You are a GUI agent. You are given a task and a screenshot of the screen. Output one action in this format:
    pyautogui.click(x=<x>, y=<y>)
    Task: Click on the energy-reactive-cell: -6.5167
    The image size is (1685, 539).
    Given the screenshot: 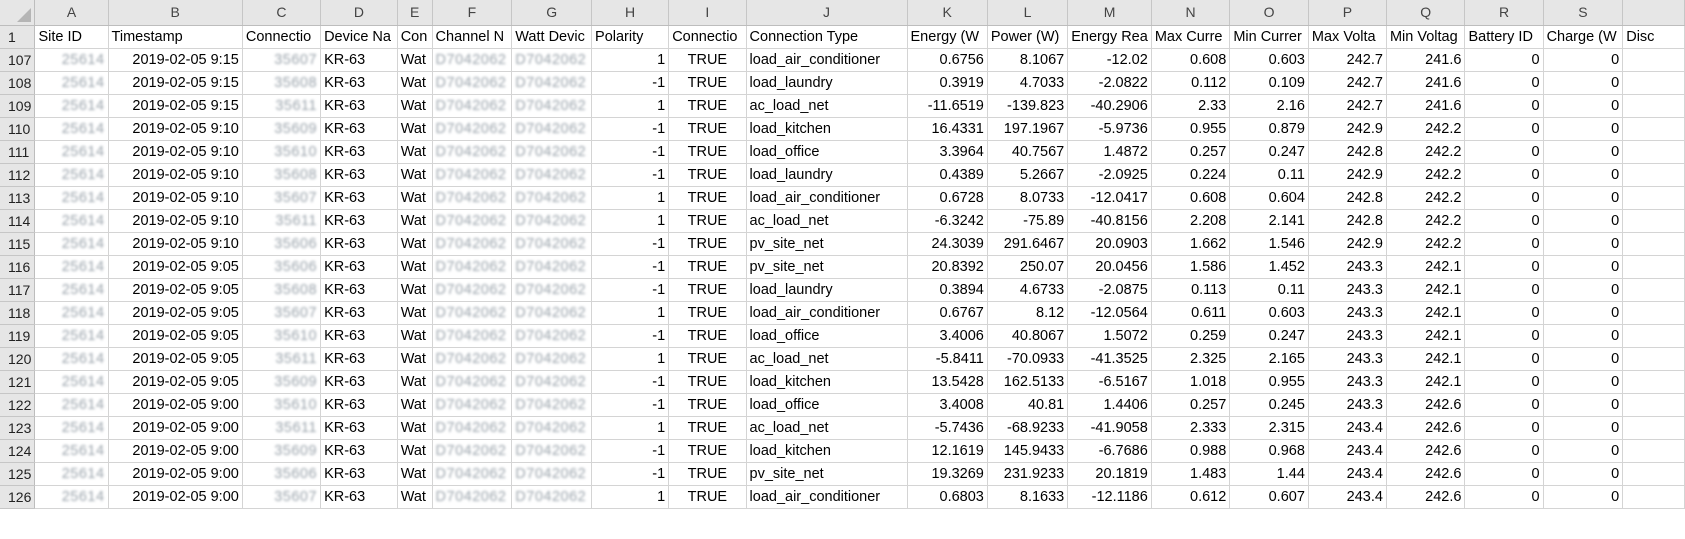 What is the action you would take?
    pyautogui.click(x=1109, y=382)
    